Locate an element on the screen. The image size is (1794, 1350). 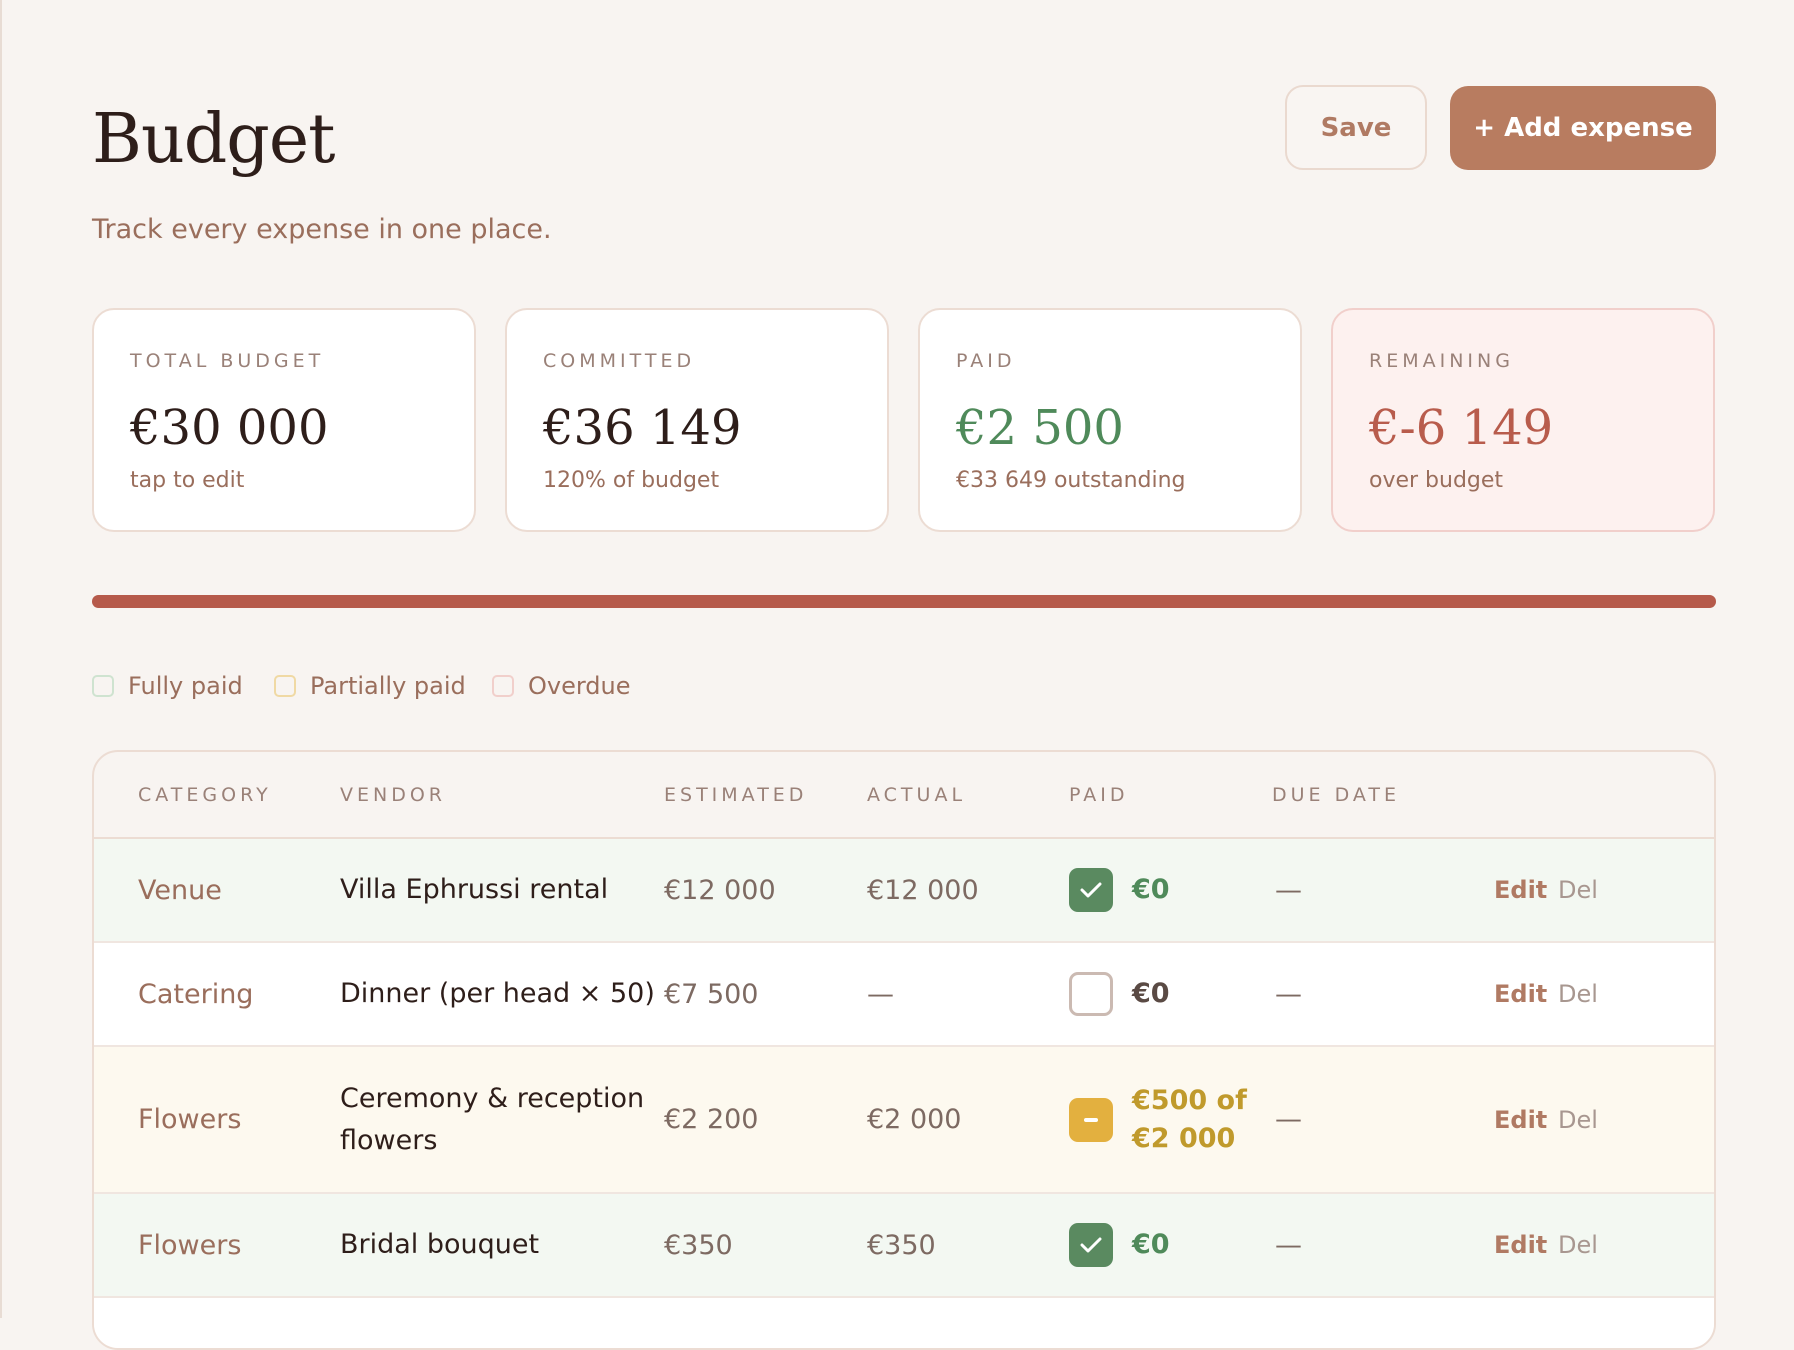
budget-progress-fill is located at coordinates (904, 601).